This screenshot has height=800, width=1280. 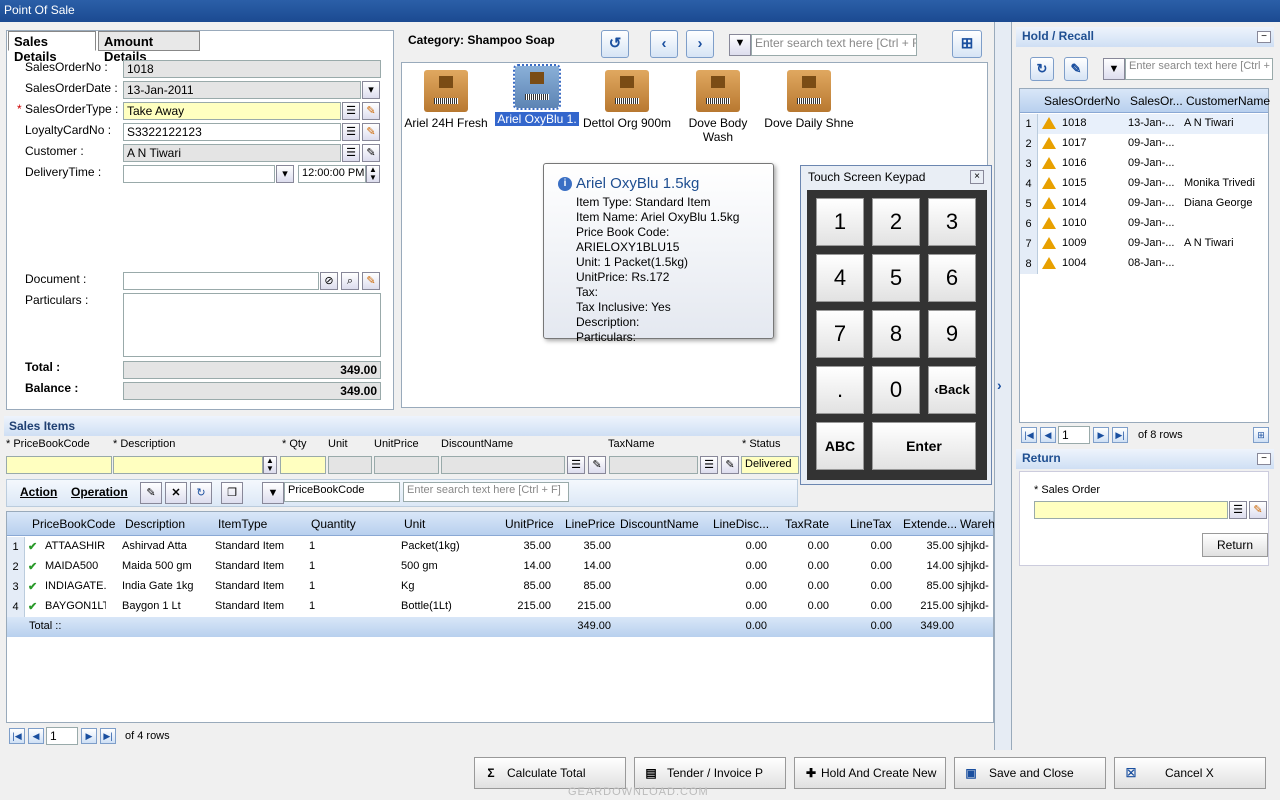 I want to click on catalog-item: Ariel 24H Fresh, so click(x=446, y=100).